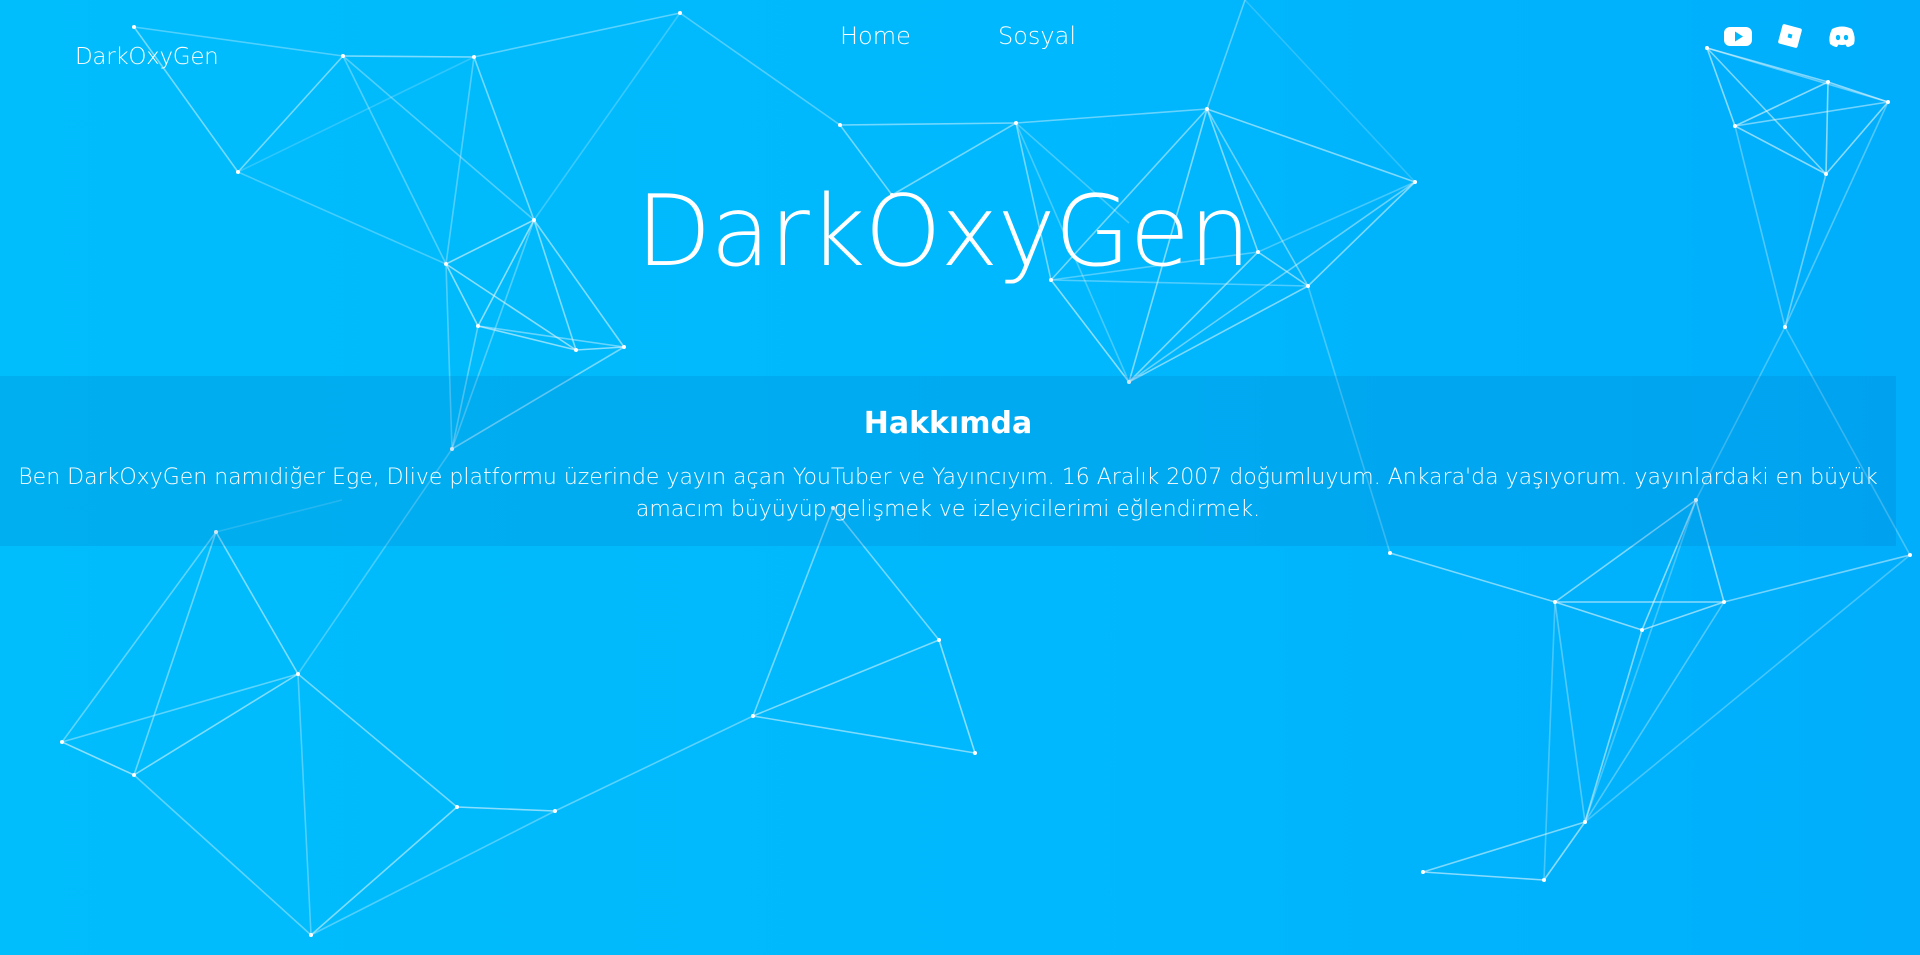  What do you see at coordinates (943, 232) in the screenshot?
I see `hero-title: DarkOxyGen` at bounding box center [943, 232].